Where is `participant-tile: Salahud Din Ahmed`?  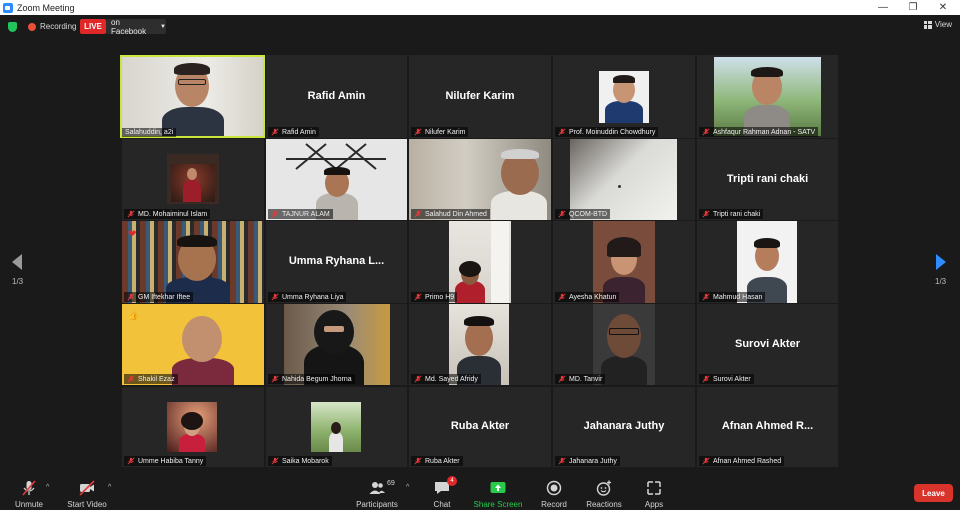 participant-tile: Salahud Din Ahmed is located at coordinates (480, 179).